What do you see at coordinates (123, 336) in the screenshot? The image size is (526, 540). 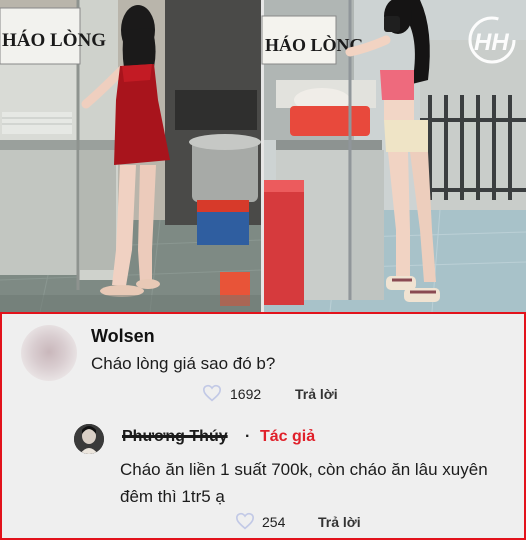 I see `comment-author: Wolsen` at bounding box center [123, 336].